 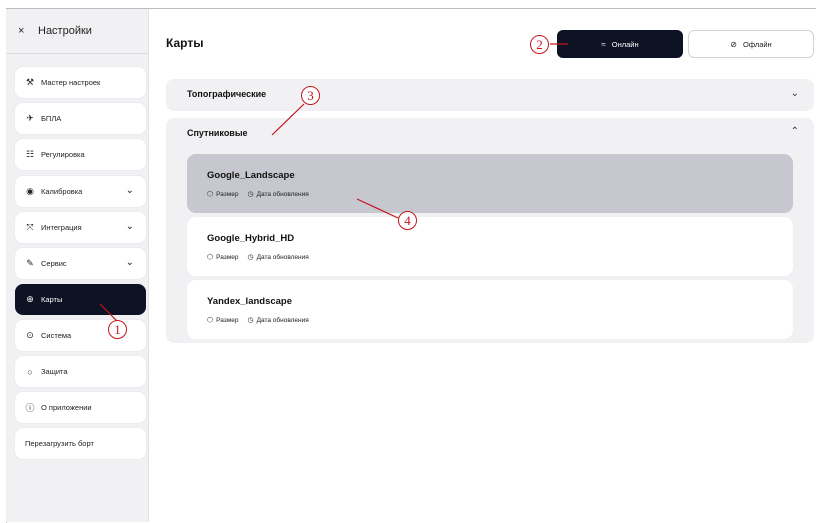 What do you see at coordinates (30, 154) in the screenshot?
I see `sliders-icon: ☷` at bounding box center [30, 154].